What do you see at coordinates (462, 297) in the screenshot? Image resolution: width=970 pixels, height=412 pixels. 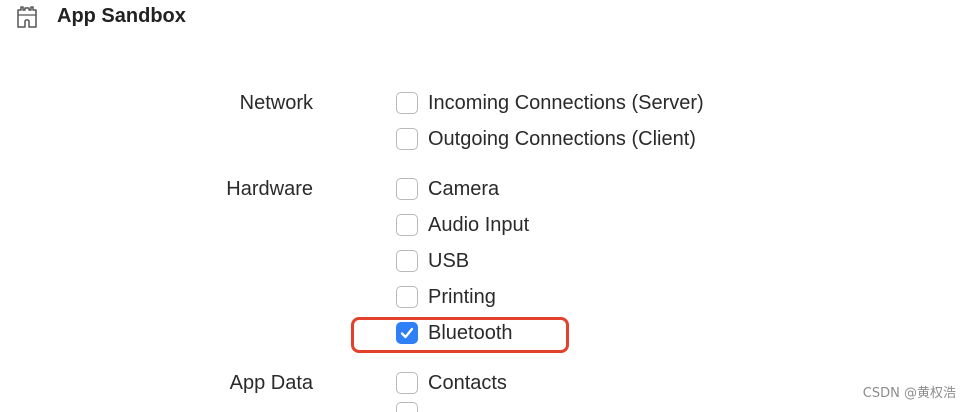 I see `option-label-printing: Printing` at bounding box center [462, 297].